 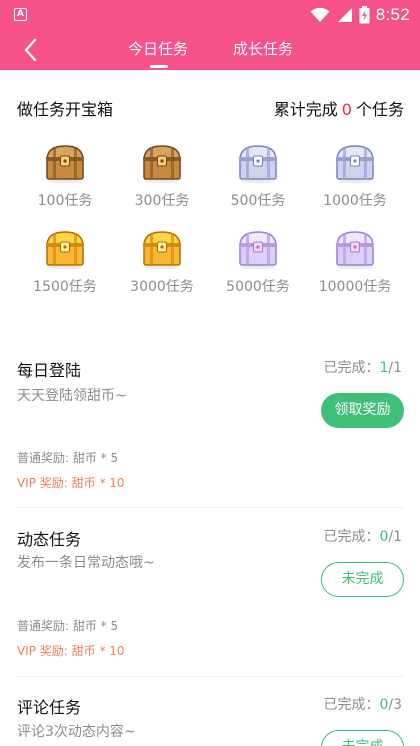 I want to click on back-button, so click(x=33, y=50).